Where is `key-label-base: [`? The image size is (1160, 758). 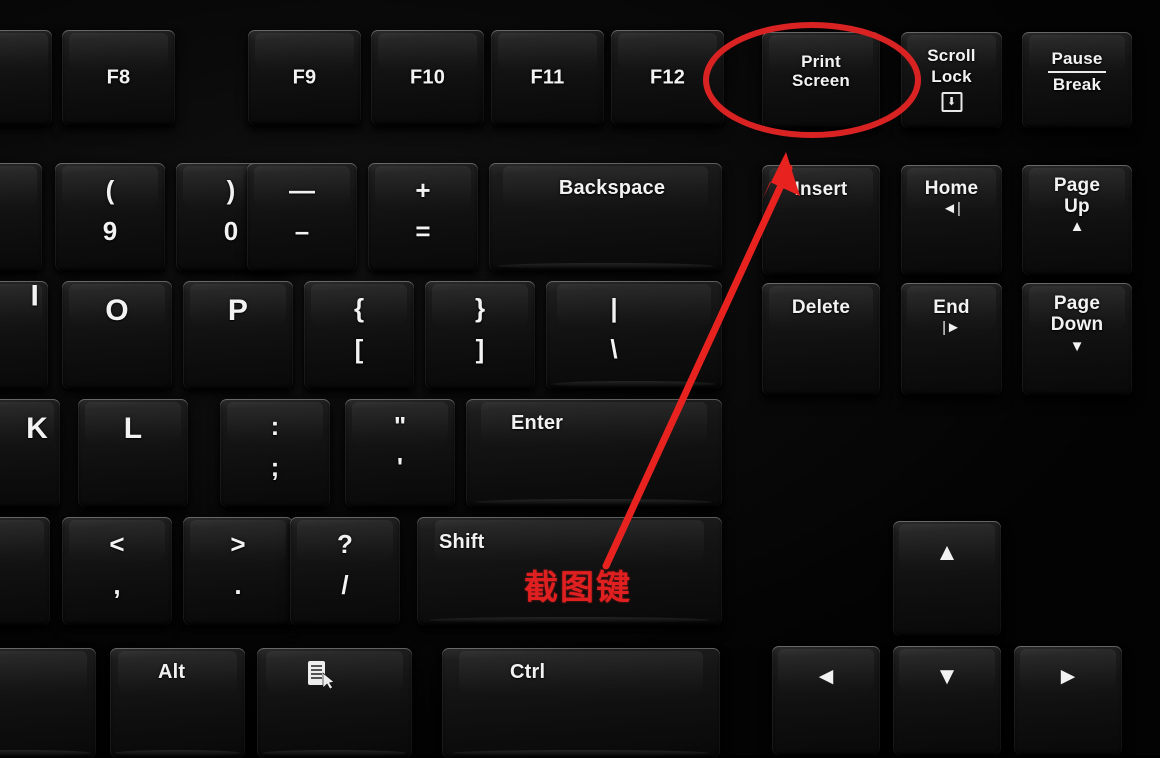 key-label-base: [ is located at coordinates (359, 348).